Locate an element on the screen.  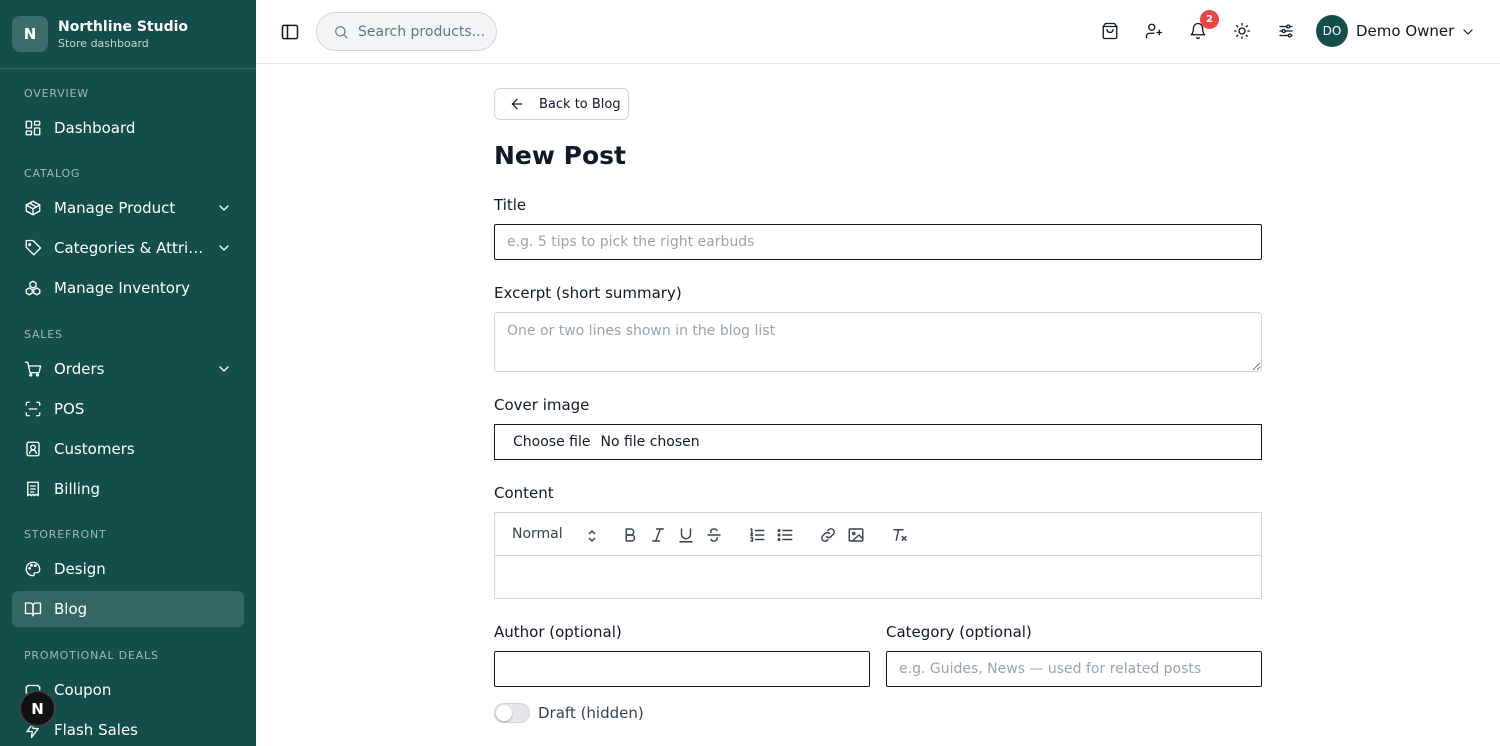
sidebar-item-label: POS is located at coordinates (69, 409).